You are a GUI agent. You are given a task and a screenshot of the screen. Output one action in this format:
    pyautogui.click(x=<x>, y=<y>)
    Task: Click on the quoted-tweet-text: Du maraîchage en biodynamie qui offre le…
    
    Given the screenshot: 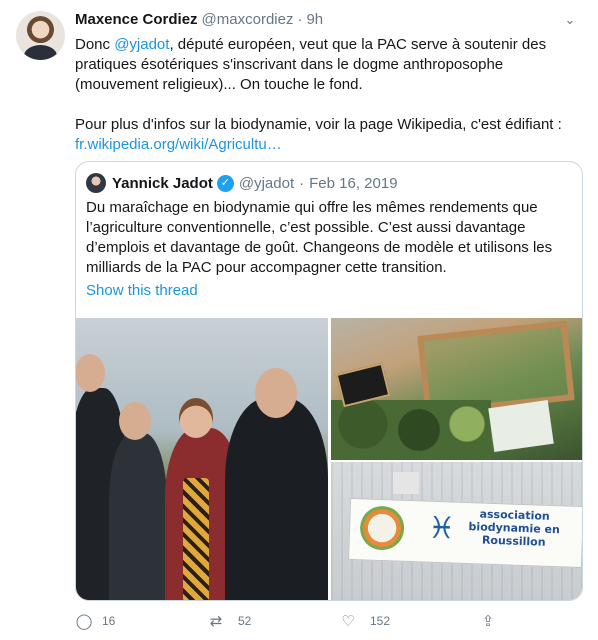 What is the action you would take?
    pyautogui.click(x=319, y=237)
    